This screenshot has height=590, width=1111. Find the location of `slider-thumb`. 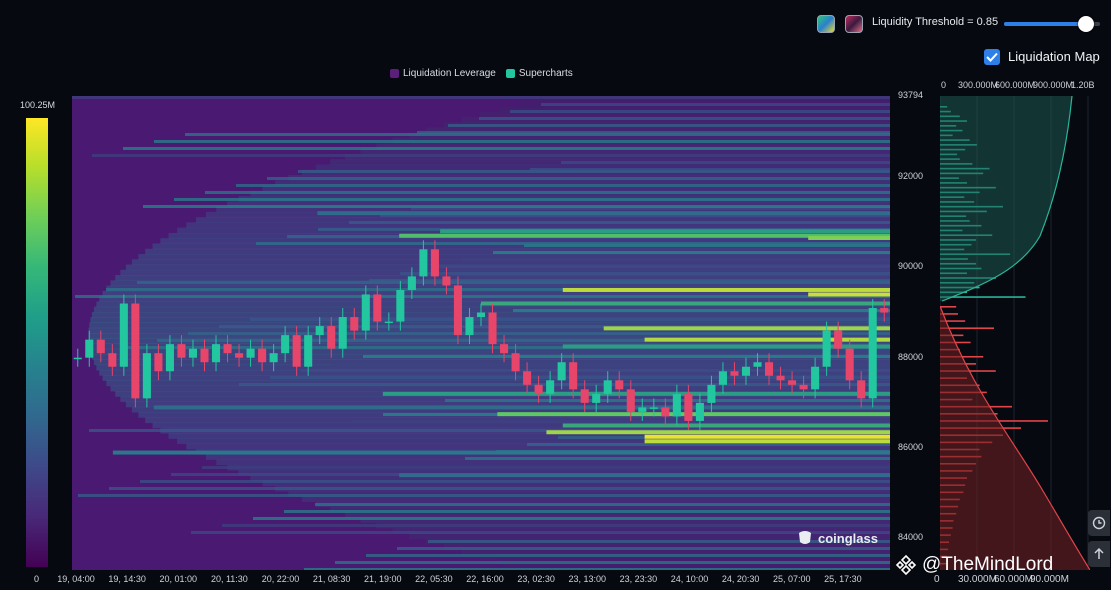

slider-thumb is located at coordinates (1085, 24).